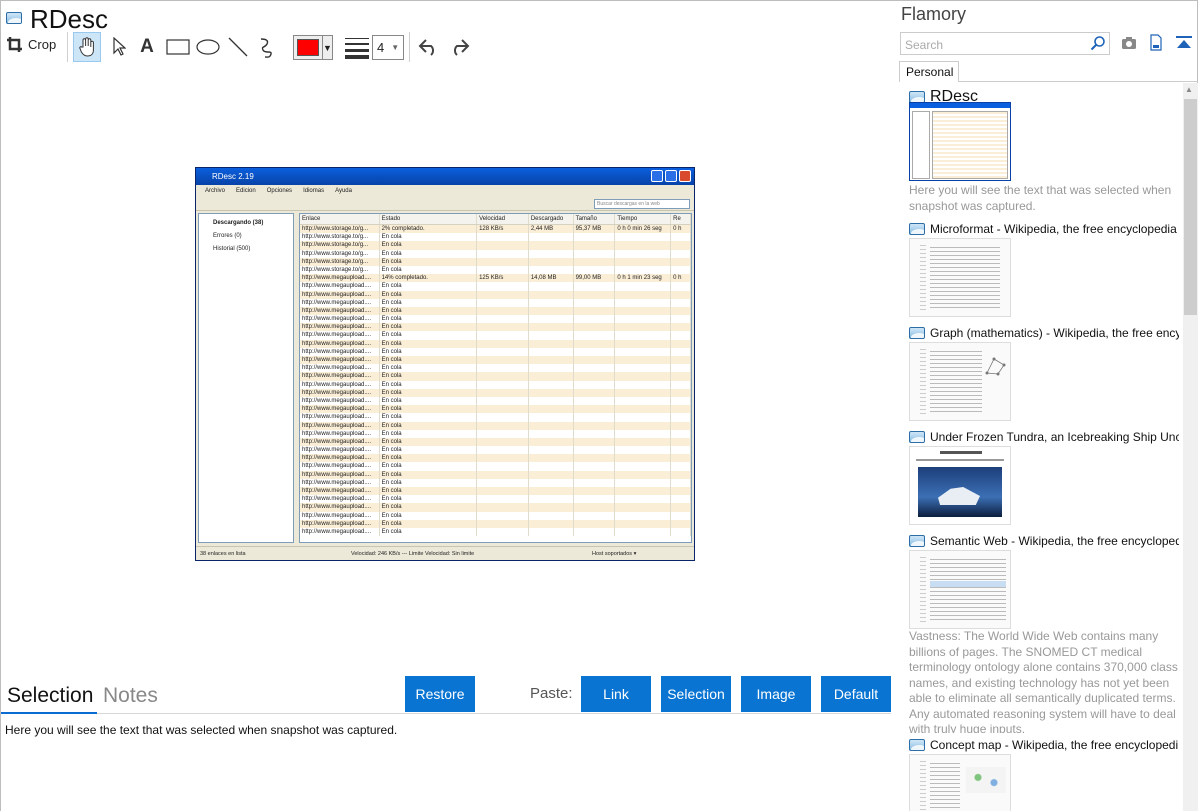 This screenshot has width=1198, height=811. I want to click on color-swatch, so click(308, 47).